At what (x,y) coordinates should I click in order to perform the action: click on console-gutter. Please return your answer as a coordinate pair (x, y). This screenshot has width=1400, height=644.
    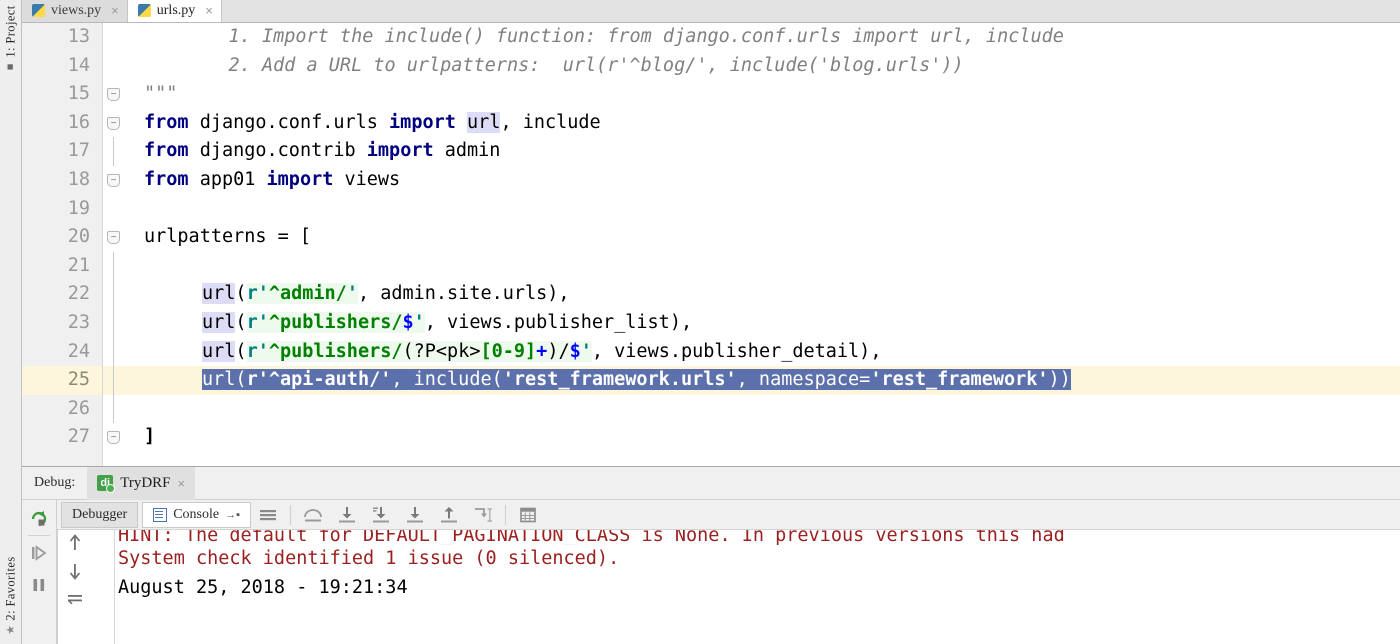
    Looking at the image, I should click on (86, 587).